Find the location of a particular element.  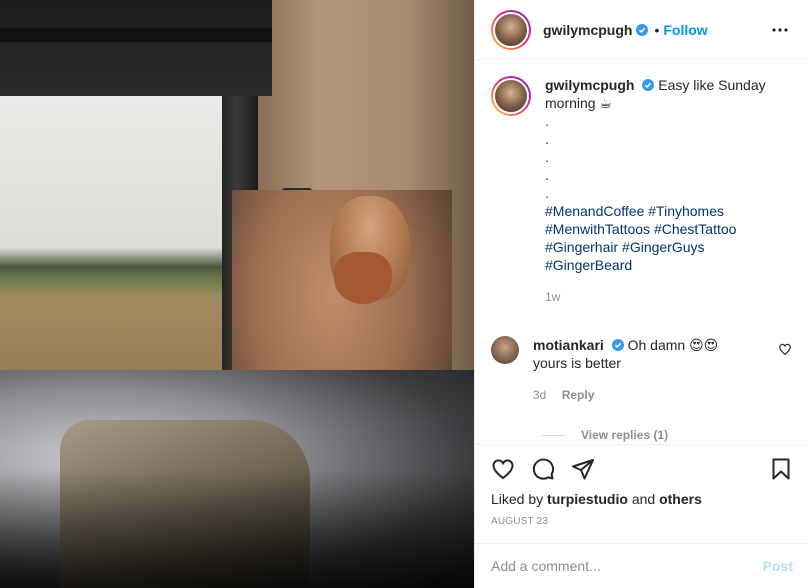

liked-by-summary: Liked by turpiestudio and others is located at coordinates (642, 499).